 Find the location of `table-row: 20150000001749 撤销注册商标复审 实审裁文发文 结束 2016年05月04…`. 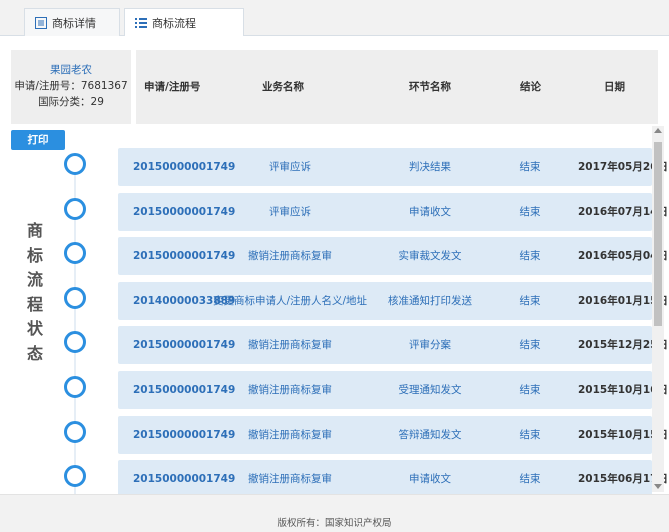

table-row: 20150000001749 撤销注册商标复审 实审裁文发文 结束 2016年05月04… is located at coordinates (334, 256).